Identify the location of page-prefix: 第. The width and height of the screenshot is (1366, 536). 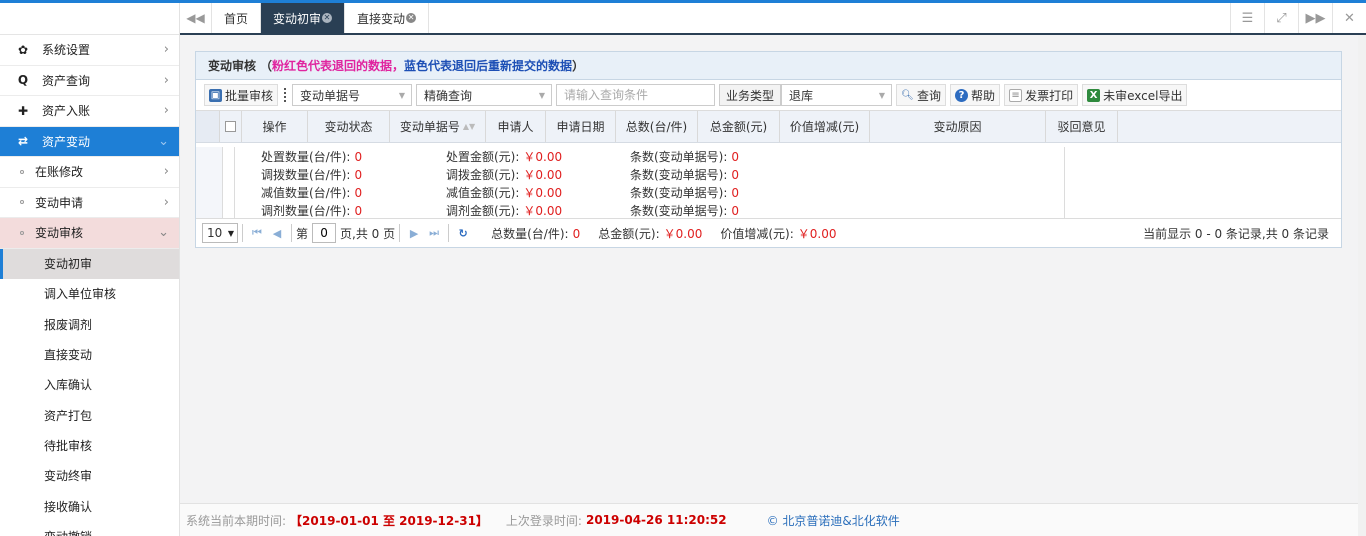
(302, 233).